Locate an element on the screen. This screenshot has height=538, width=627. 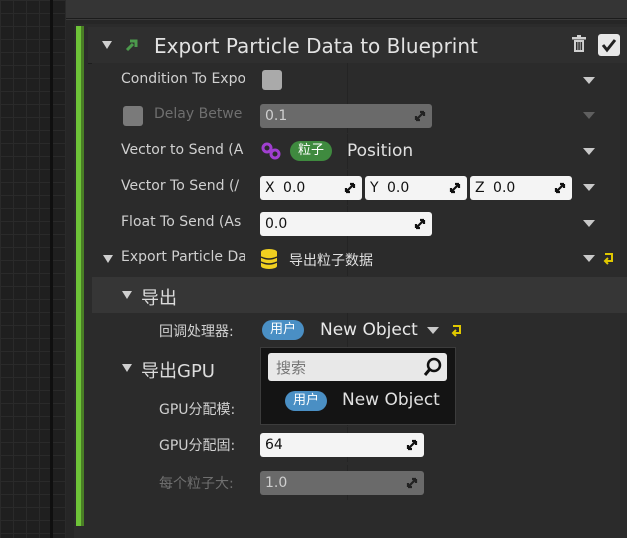
delay-row: Delay Betwe 0.1 is located at coordinates (359, 115).